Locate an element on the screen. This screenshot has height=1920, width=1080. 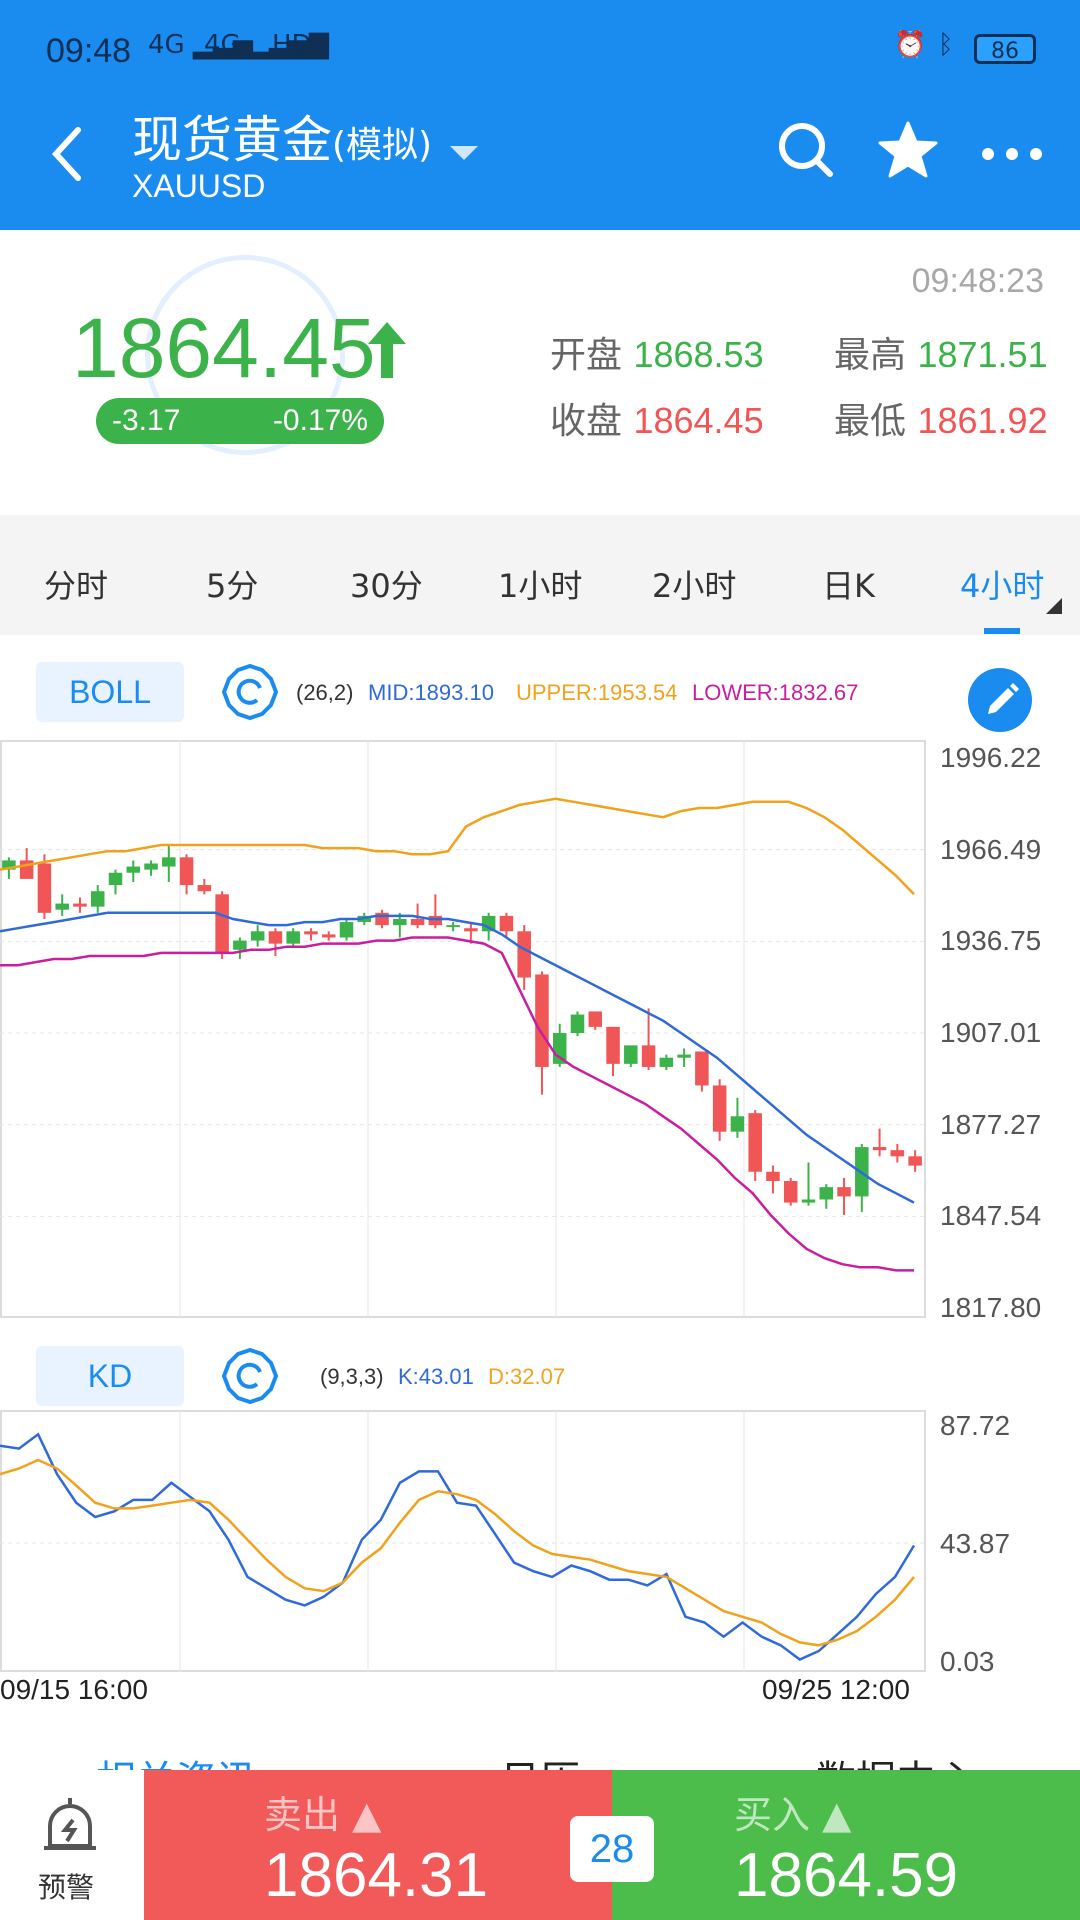
alarm-bell-icon is located at coordinates (70, 1824).